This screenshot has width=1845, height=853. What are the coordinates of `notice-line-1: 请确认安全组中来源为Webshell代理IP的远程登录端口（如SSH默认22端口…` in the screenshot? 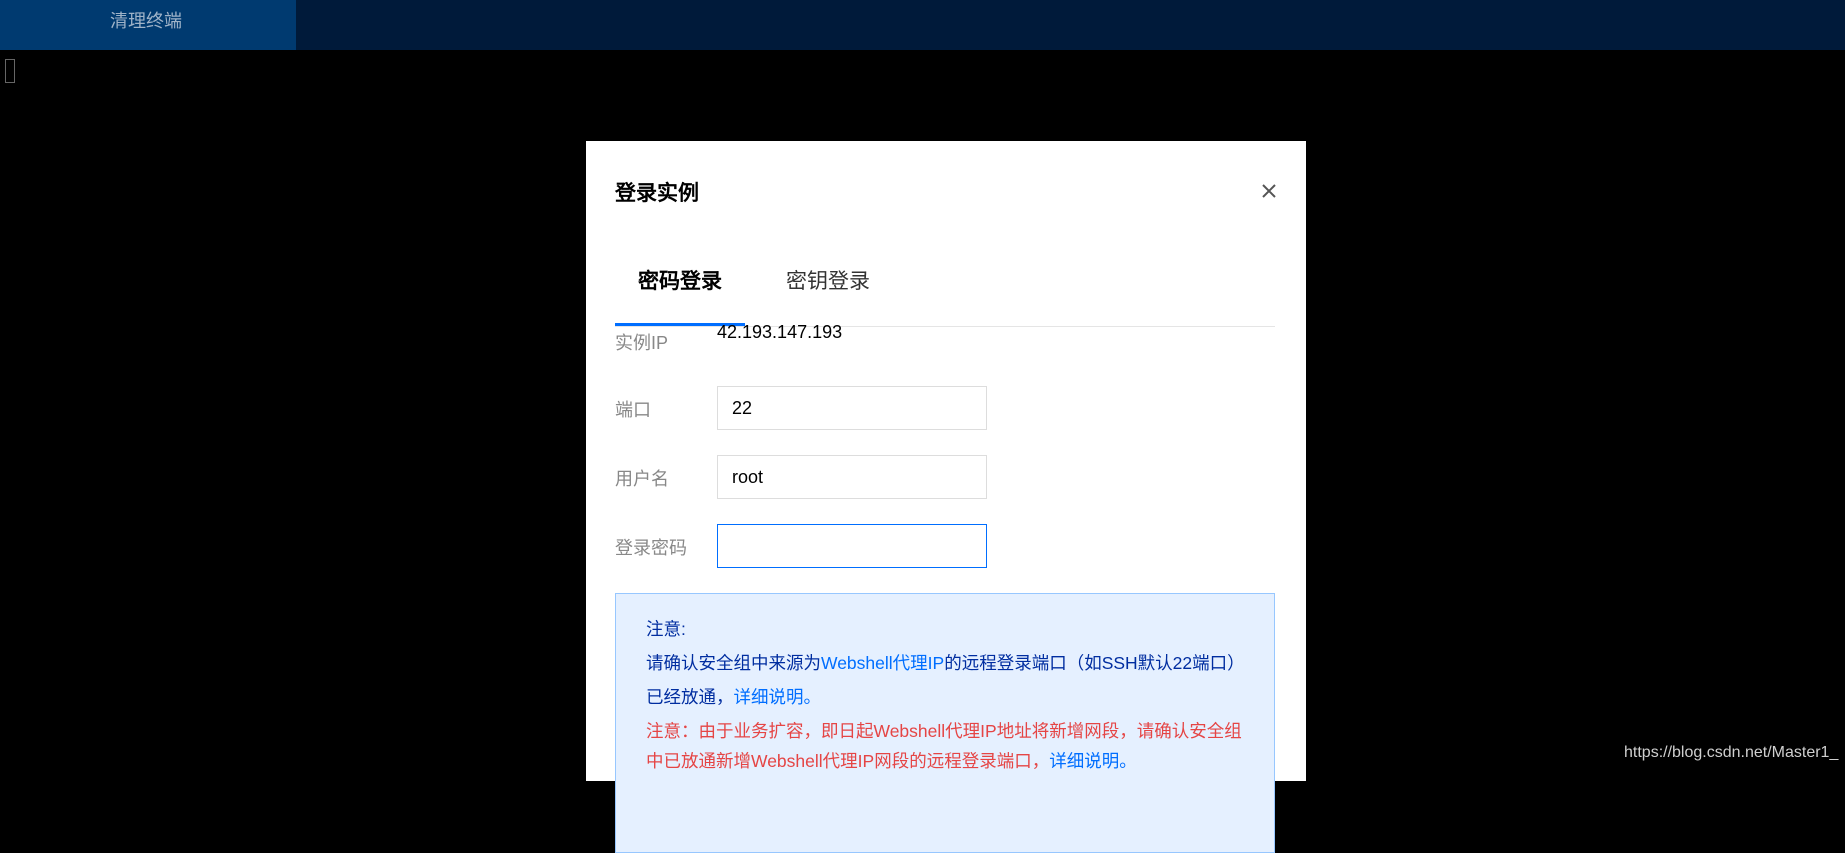 It's located at (945, 680).